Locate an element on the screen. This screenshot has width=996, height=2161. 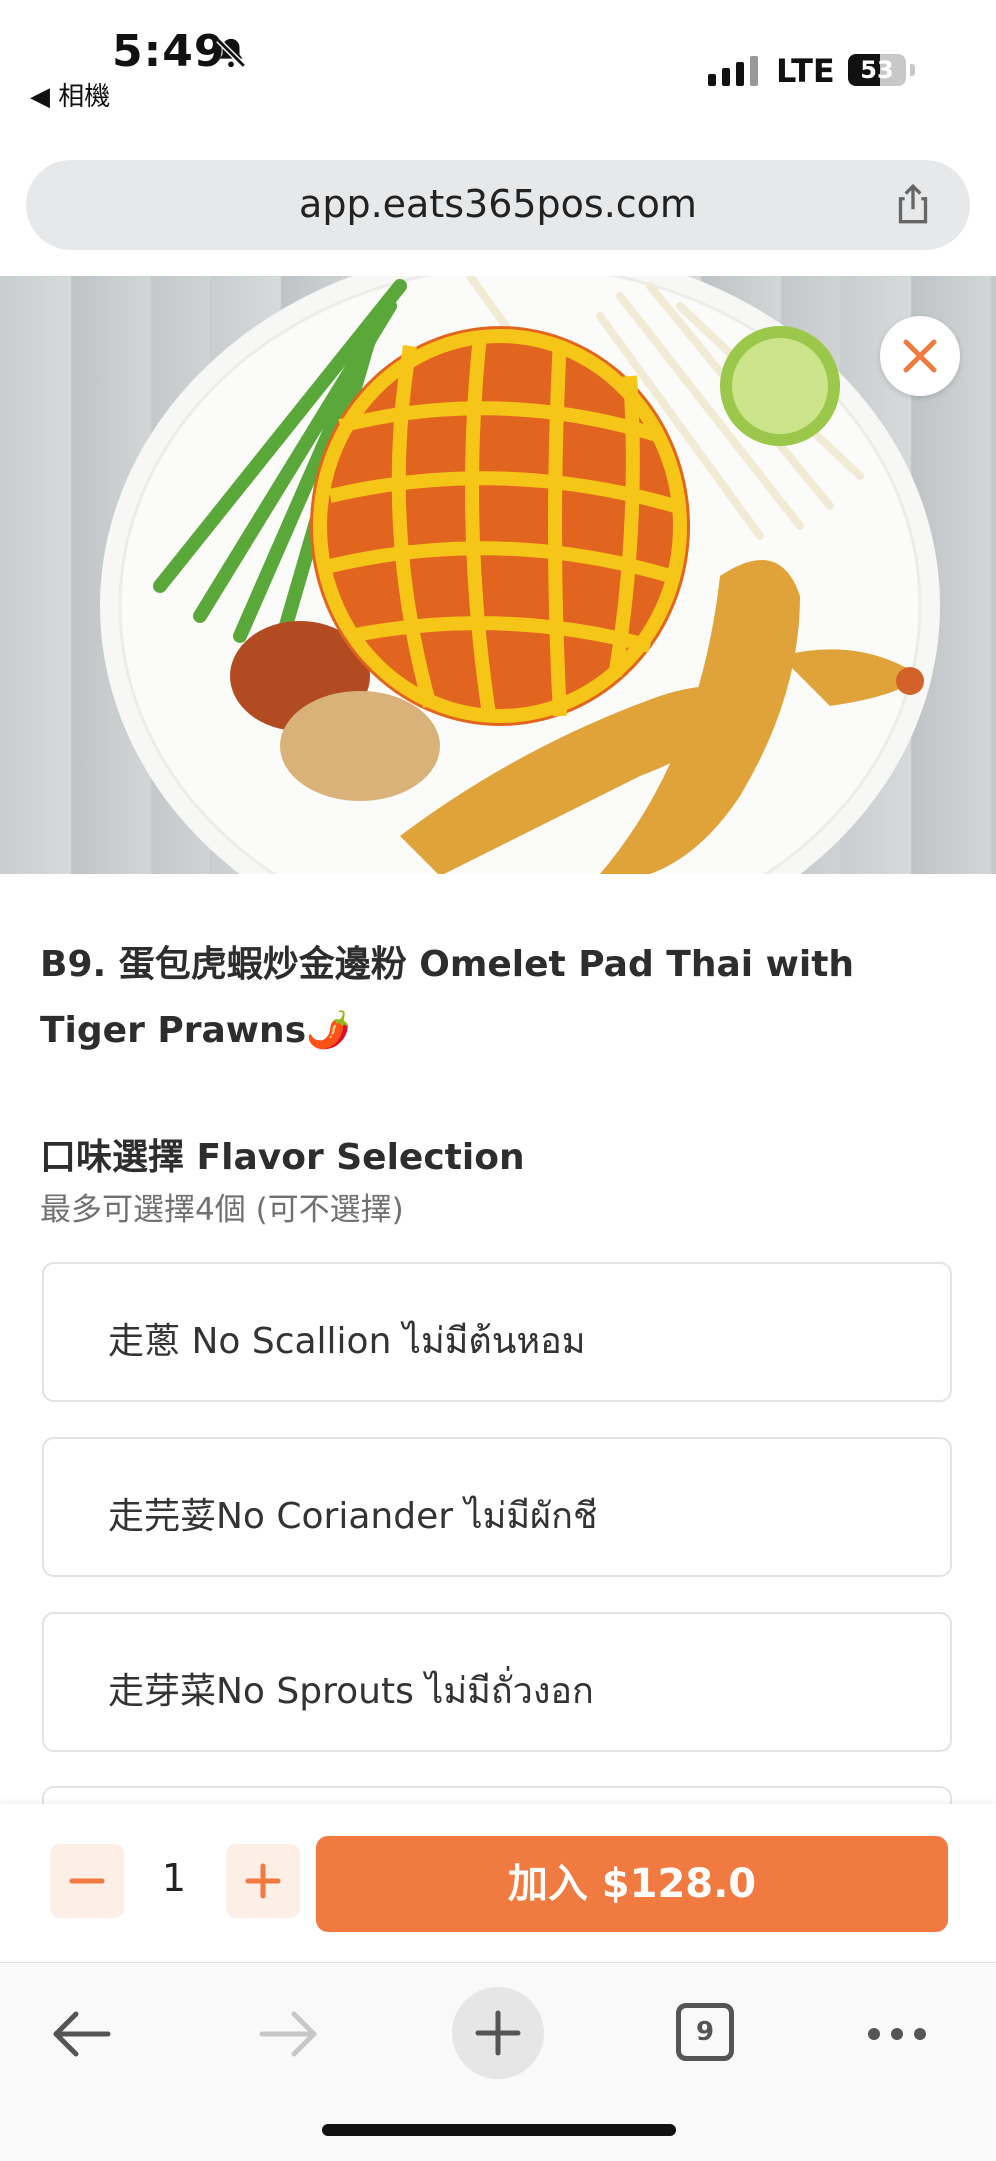
add-to-cart-button: 加入 $128.0 is located at coordinates (632, 1884).